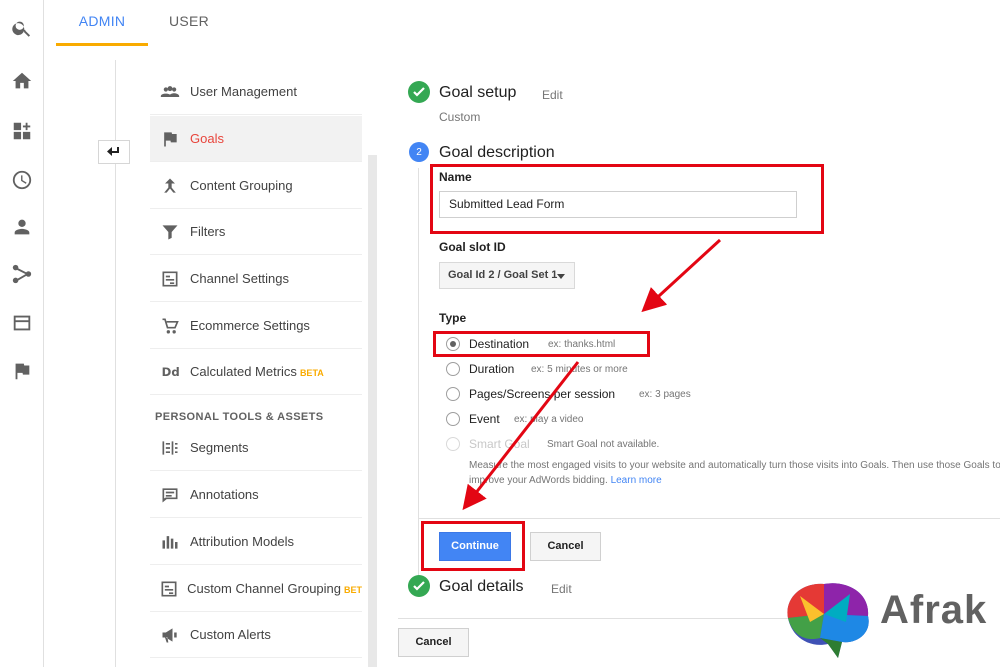 This screenshot has width=1000, height=667. I want to click on smart-goal-description-line: improve your AdWords bidding., so click(538, 480).